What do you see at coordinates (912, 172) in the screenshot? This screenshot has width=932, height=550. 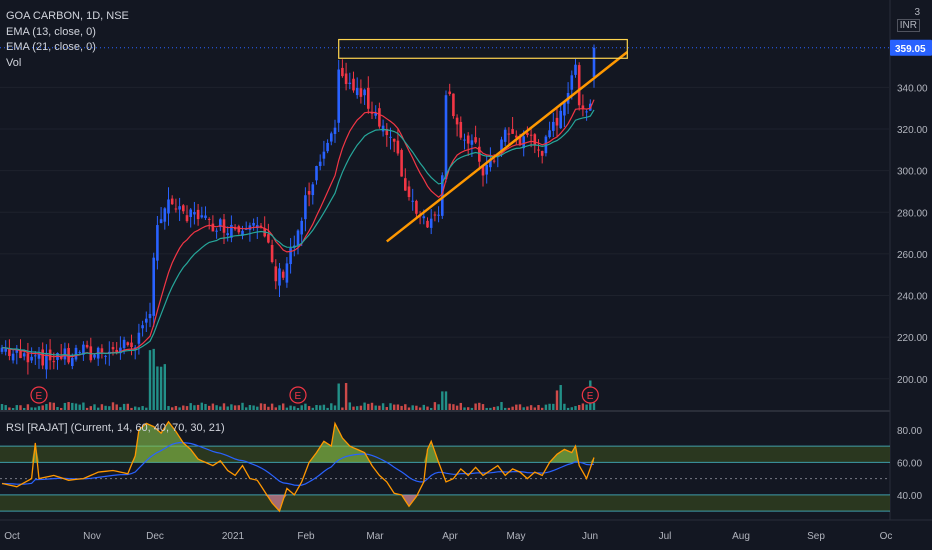 I see `price-tick-label: 300.00` at bounding box center [912, 172].